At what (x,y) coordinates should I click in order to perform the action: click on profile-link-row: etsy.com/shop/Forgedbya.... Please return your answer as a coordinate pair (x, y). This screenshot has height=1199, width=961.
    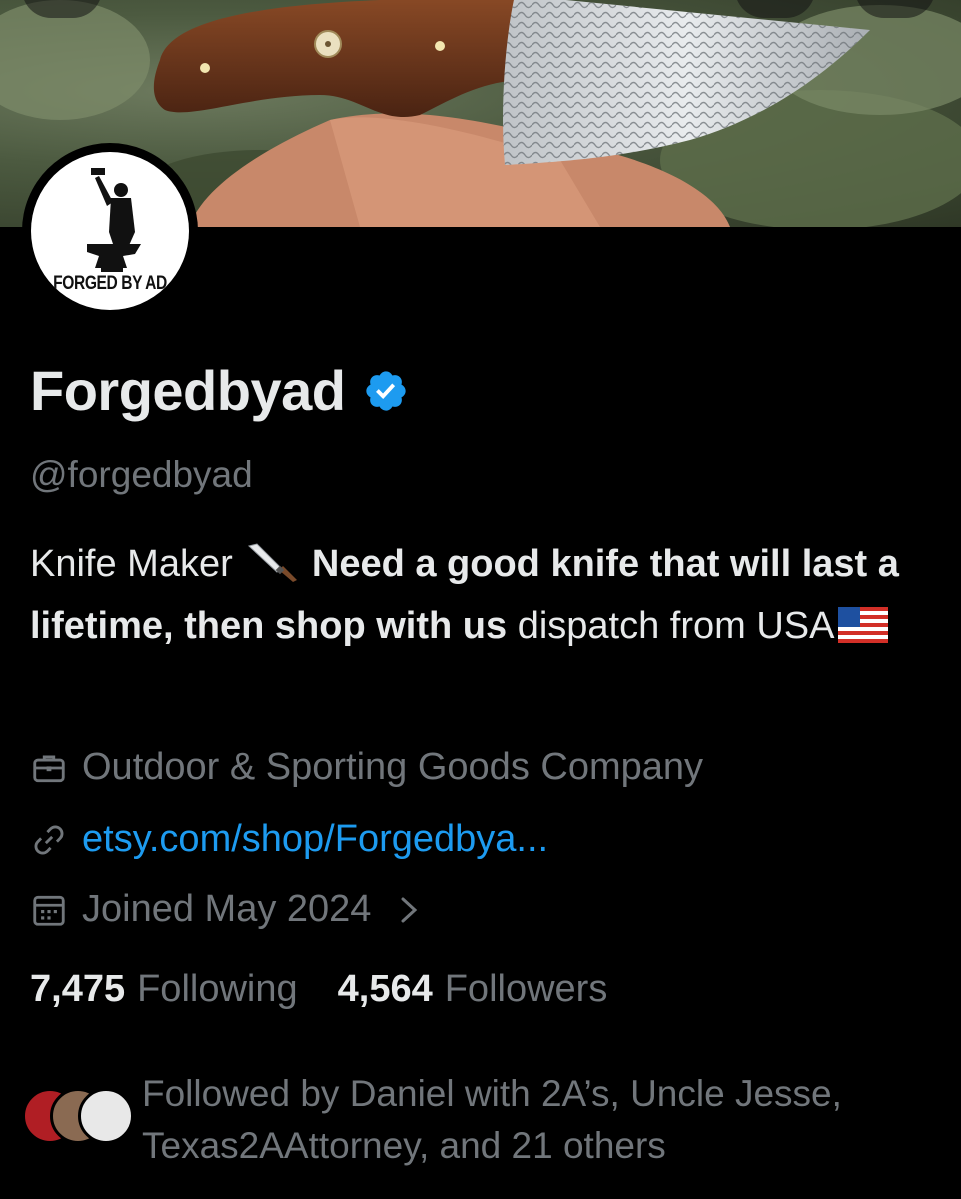
    Looking at the image, I should click on (289, 839).